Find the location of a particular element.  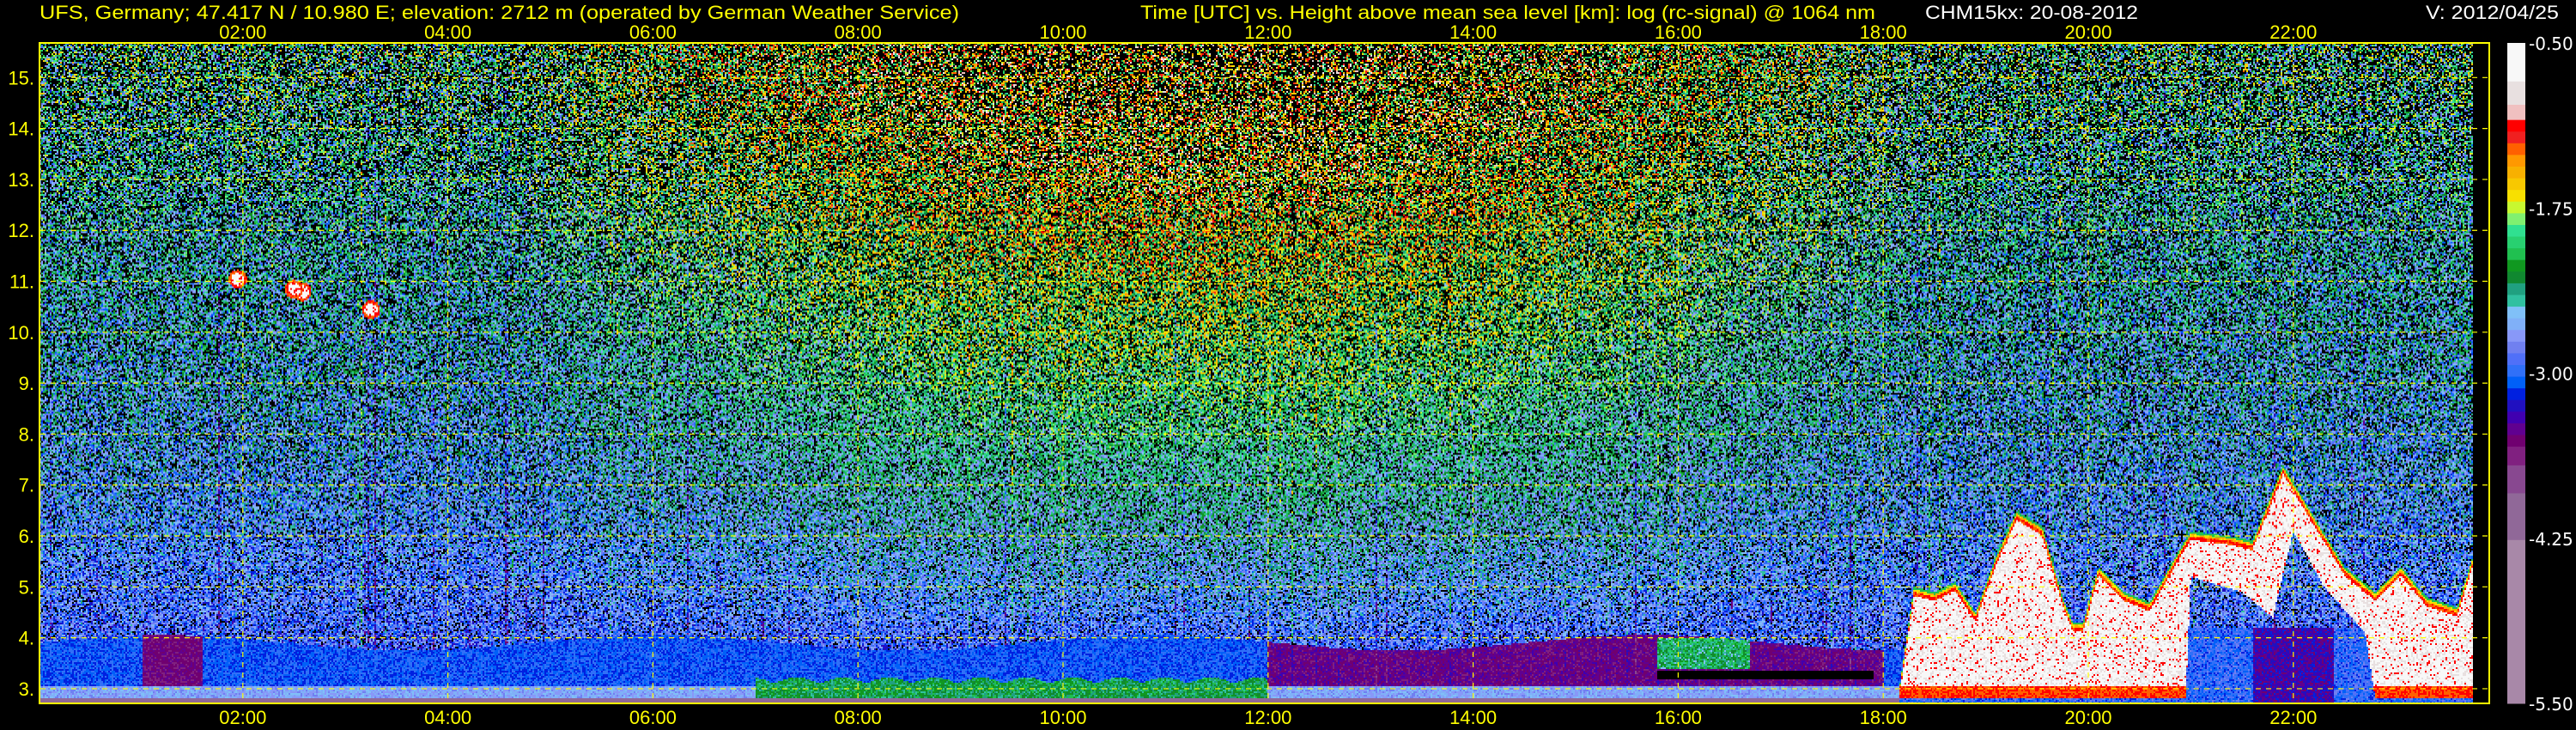

y-tick-label: 5. is located at coordinates (27, 587).